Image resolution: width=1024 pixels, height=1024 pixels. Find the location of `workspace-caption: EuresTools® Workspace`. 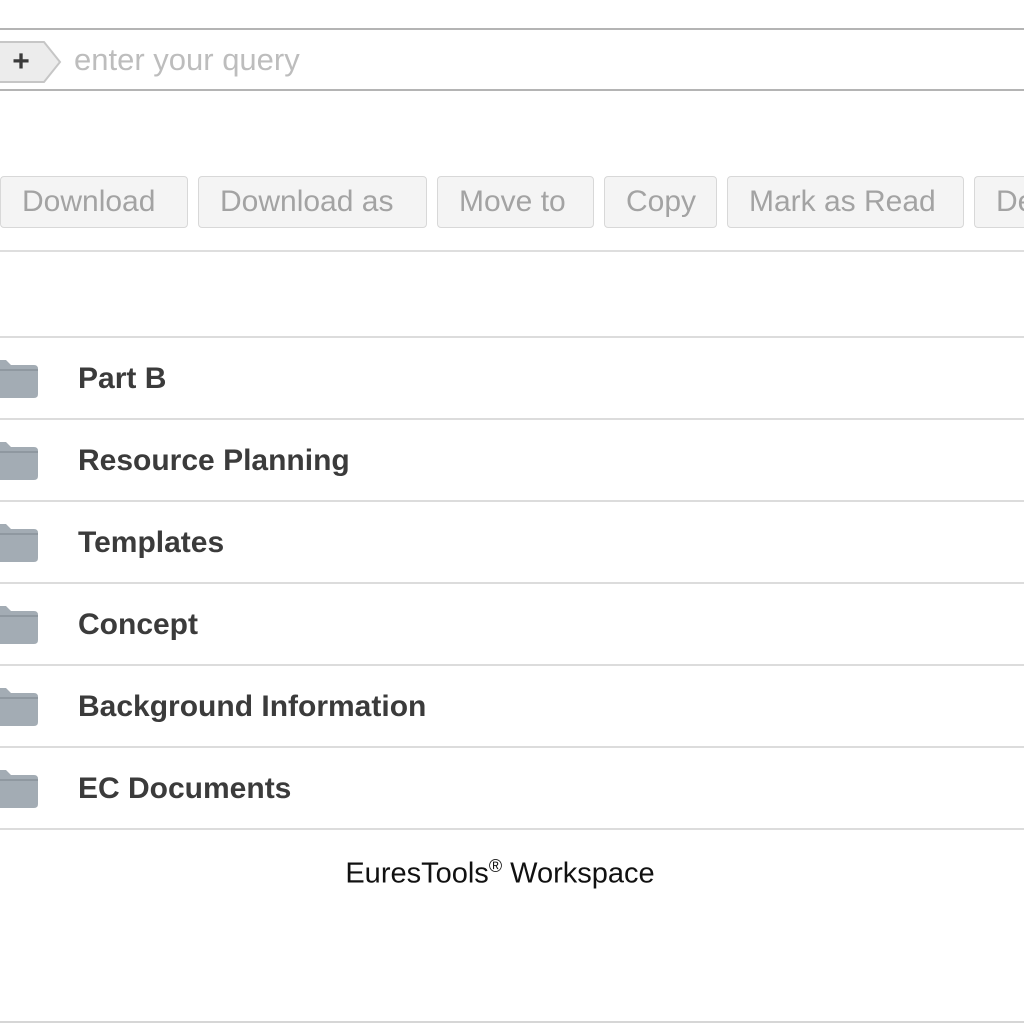

workspace-caption: EuresTools® Workspace is located at coordinates (500, 870).